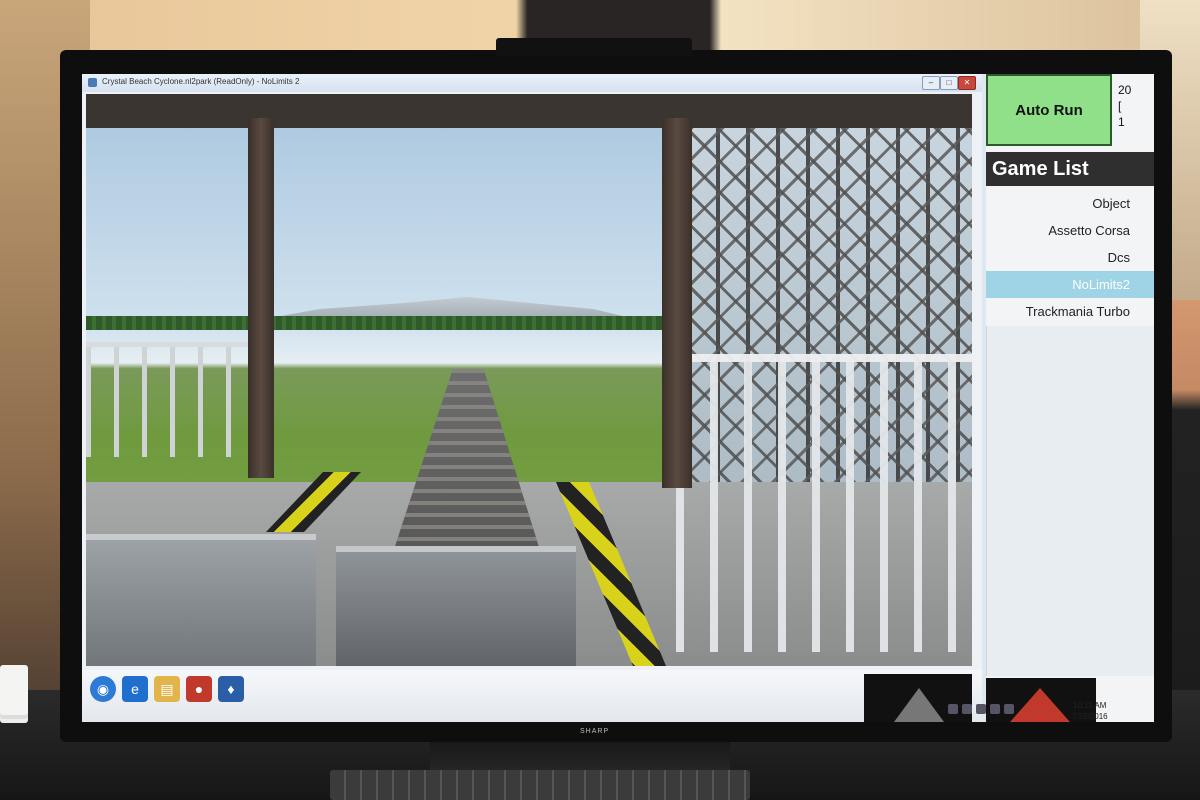  I want to click on clock-time: 10:11 AM, so click(1090, 705).